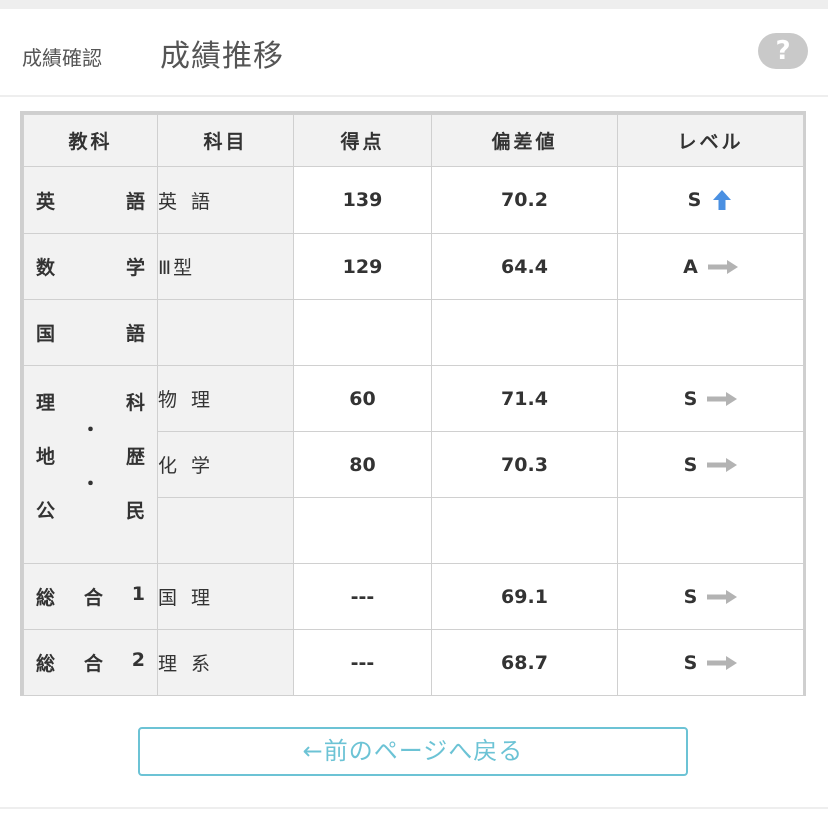  What do you see at coordinates (222, 56) in the screenshot?
I see `page-title: 成績推移` at bounding box center [222, 56].